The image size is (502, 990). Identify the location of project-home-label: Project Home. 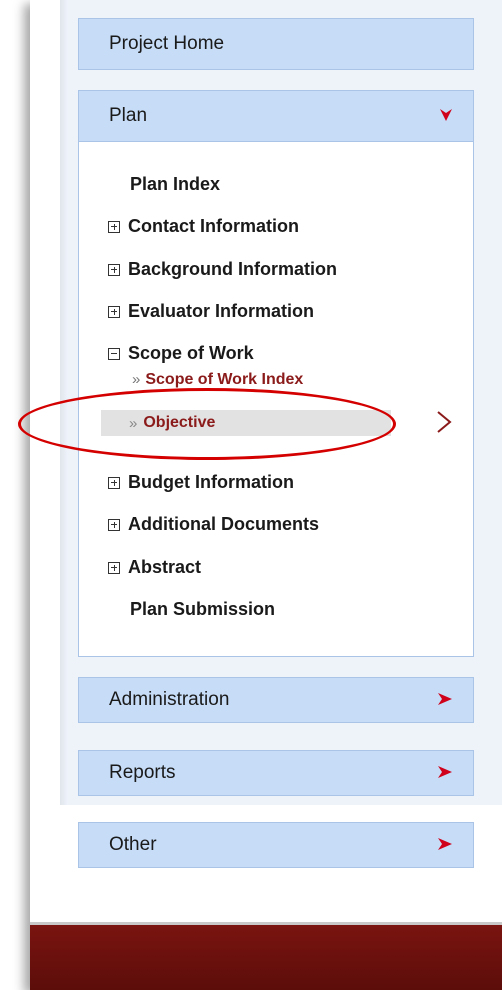
(167, 43).